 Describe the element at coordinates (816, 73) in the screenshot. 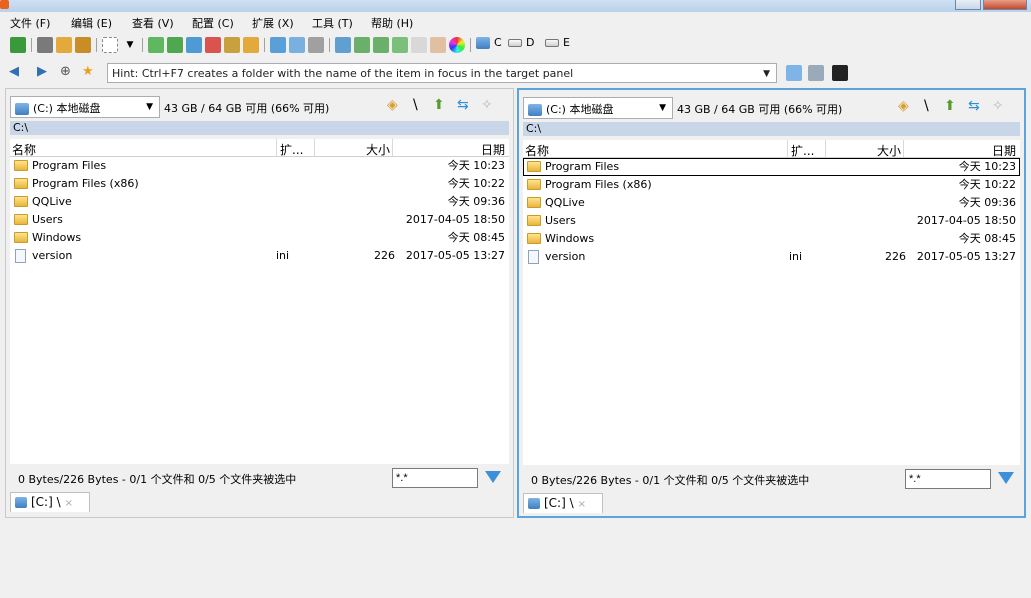

I see `calculator-icon` at that location.